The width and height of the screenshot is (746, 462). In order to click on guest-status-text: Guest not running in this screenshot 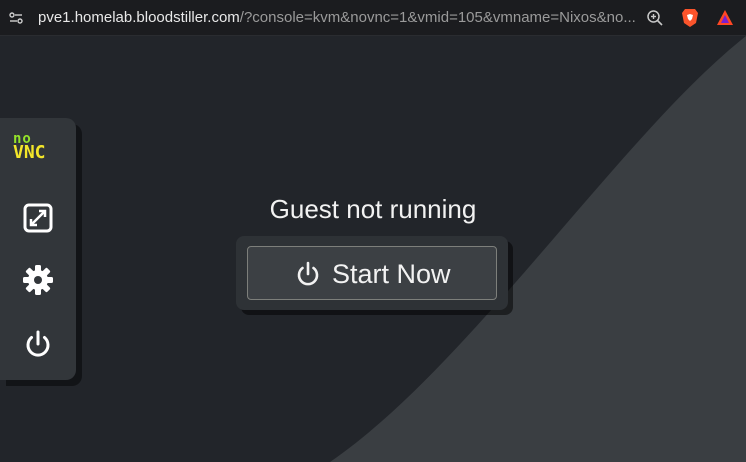, I will do `click(373, 209)`.